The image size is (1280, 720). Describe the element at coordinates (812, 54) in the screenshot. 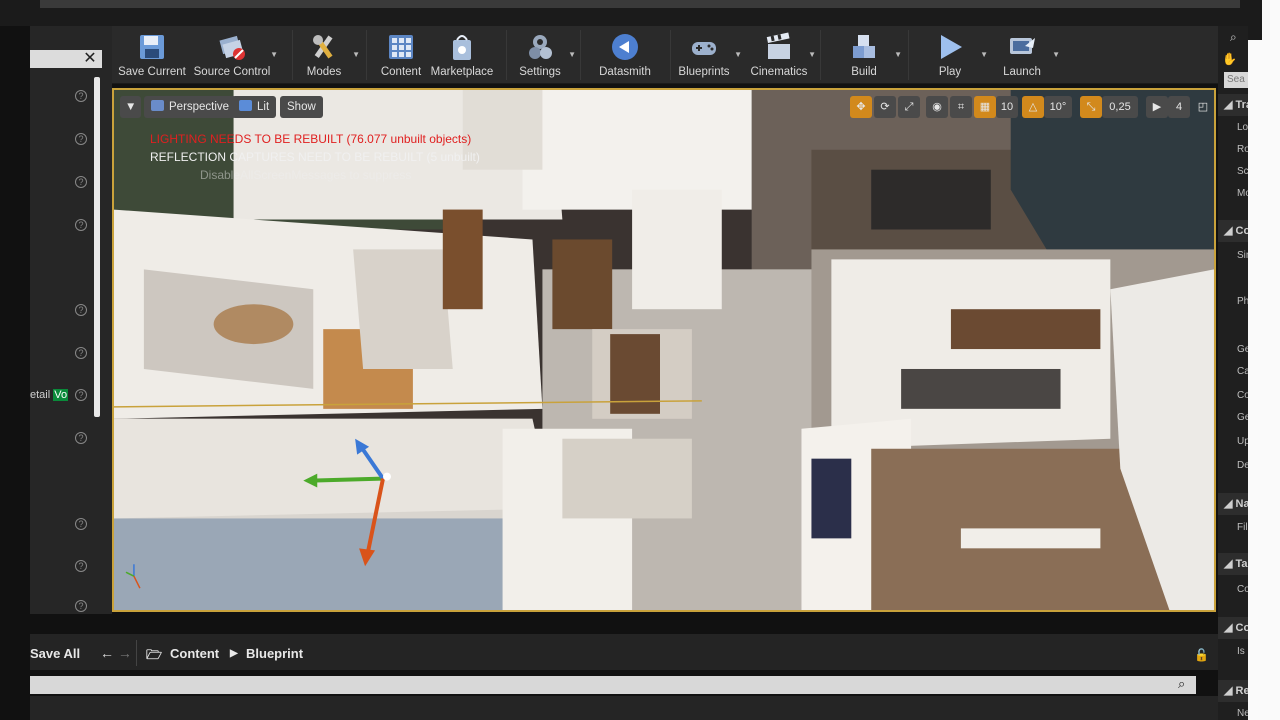

I see `cinematics-dropdown-icon: ▼` at that location.